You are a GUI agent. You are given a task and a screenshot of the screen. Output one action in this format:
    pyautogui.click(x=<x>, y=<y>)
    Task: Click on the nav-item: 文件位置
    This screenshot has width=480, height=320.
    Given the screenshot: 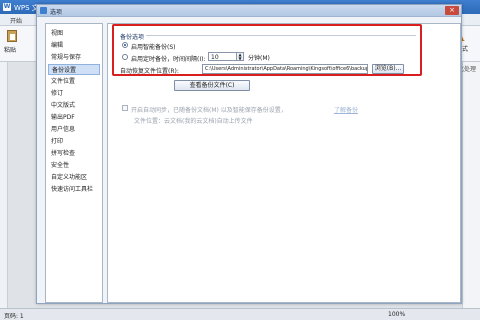 What is the action you would take?
    pyautogui.click(x=74, y=81)
    